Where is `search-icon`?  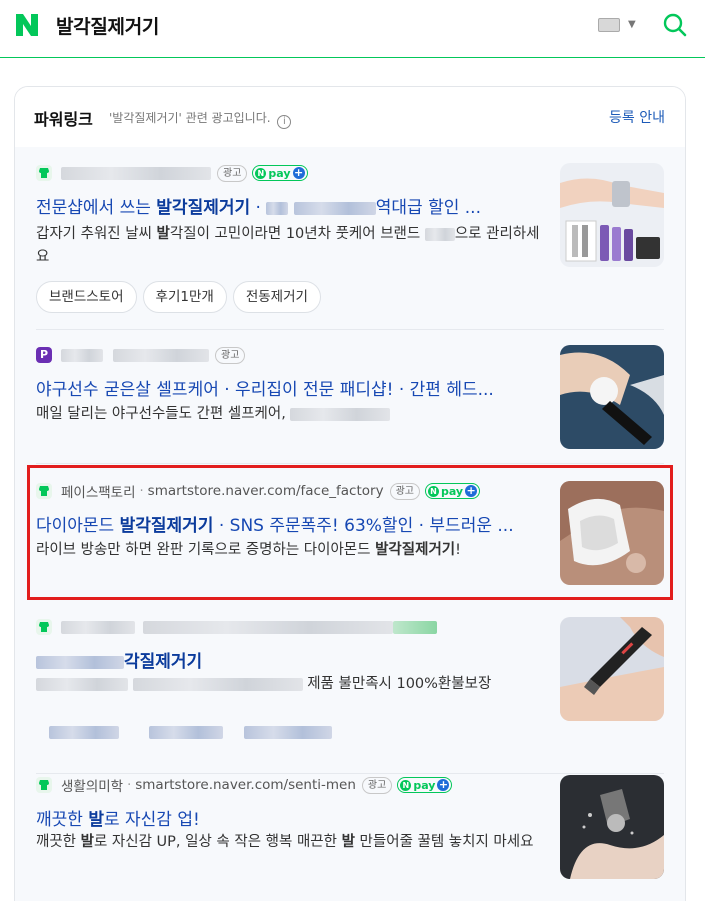
search-icon is located at coordinates (675, 25).